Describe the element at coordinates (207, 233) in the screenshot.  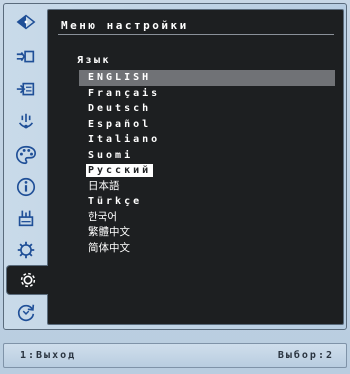
I see `language-option: 繁體中文` at that location.